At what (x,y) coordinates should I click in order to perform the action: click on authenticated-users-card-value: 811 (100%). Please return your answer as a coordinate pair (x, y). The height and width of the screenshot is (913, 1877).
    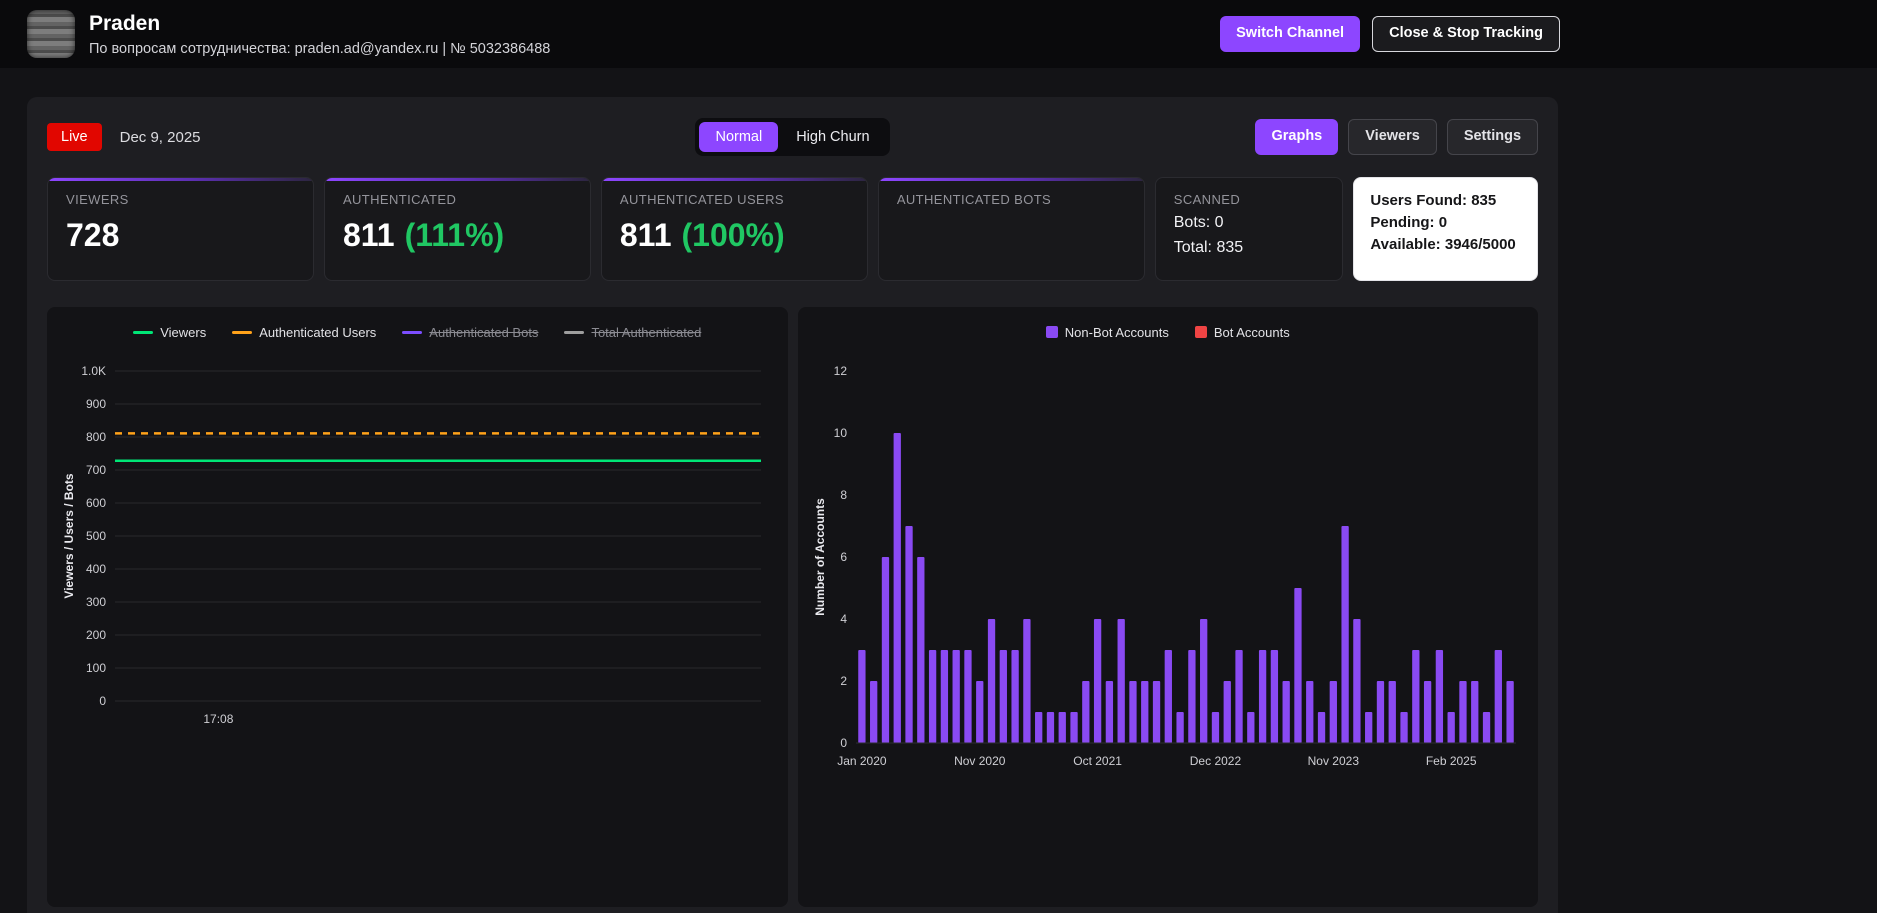
    Looking at the image, I should click on (734, 235).